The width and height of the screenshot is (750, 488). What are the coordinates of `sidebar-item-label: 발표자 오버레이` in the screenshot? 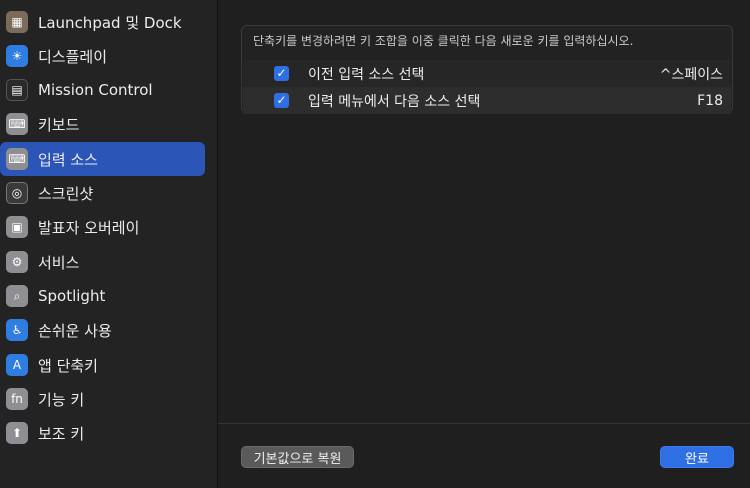 It's located at (89, 227).